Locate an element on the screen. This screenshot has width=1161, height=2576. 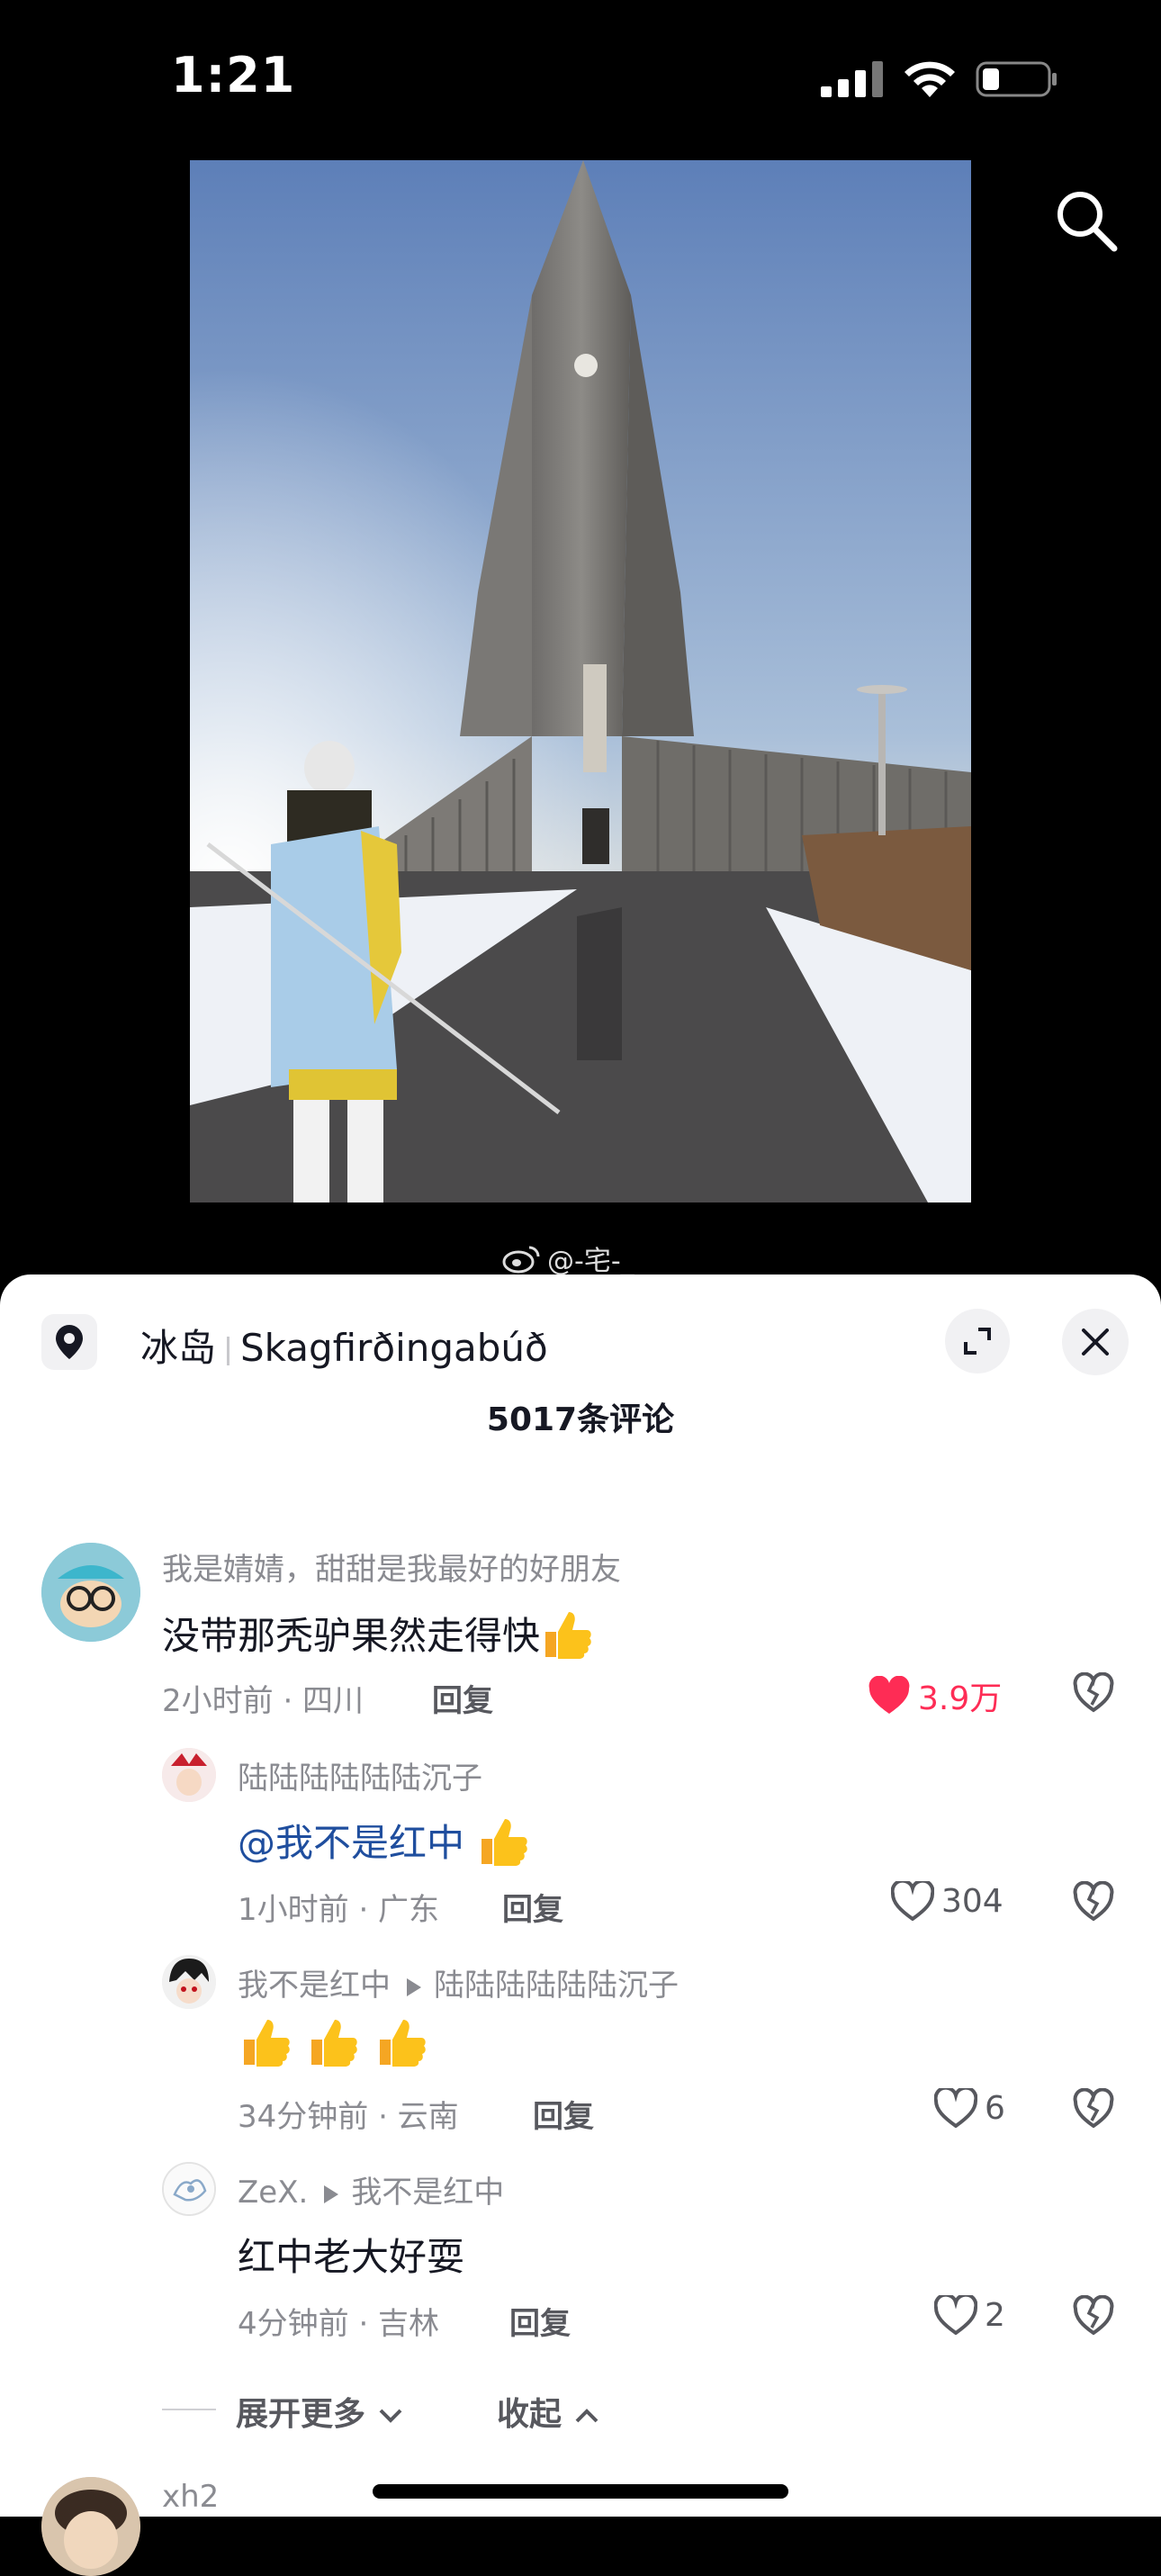
weibo-watermark: @-宅-_ is located at coordinates (568, 1258).